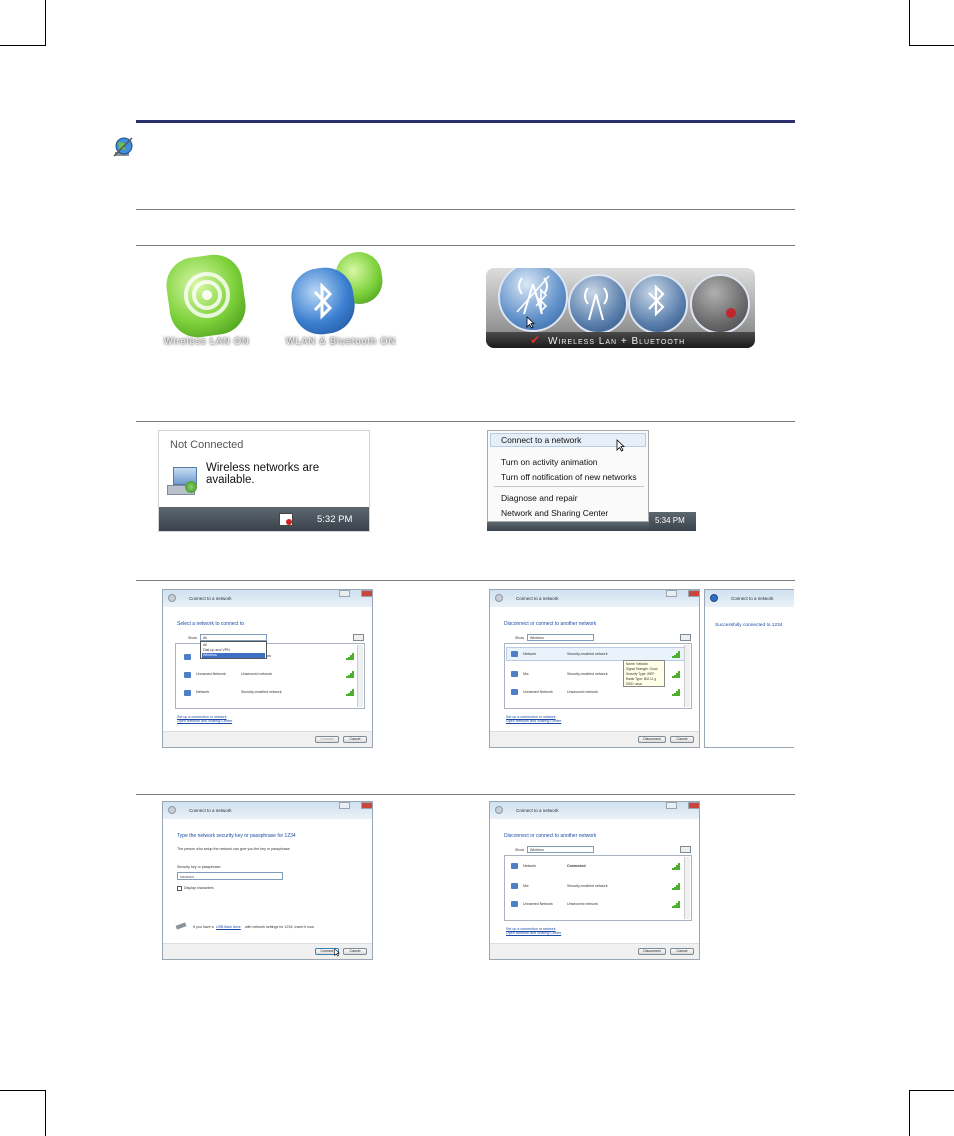  What do you see at coordinates (617, 341) in the screenshot?
I see `osd-caption: Wireless Lan + Bluetooth` at bounding box center [617, 341].